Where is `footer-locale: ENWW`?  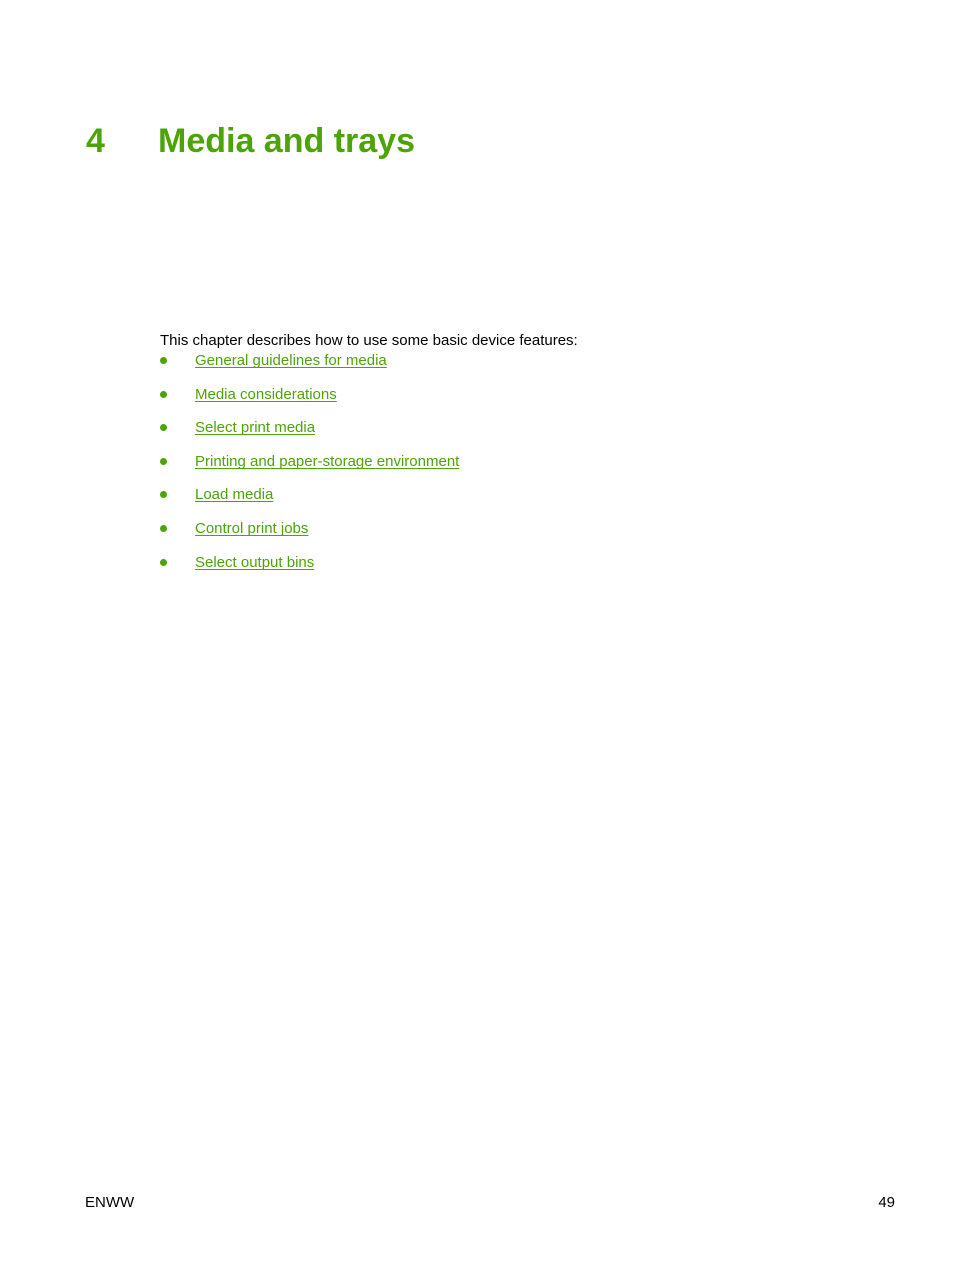
footer-locale: ENWW is located at coordinates (110, 1202).